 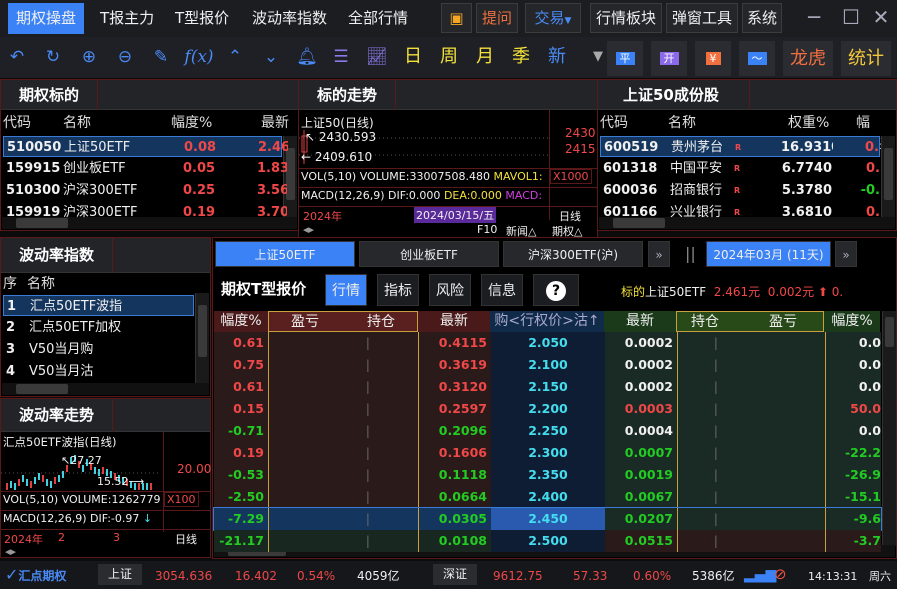 I want to click on expiry-month-selector: 2024年03月 (11天), so click(x=768, y=254).